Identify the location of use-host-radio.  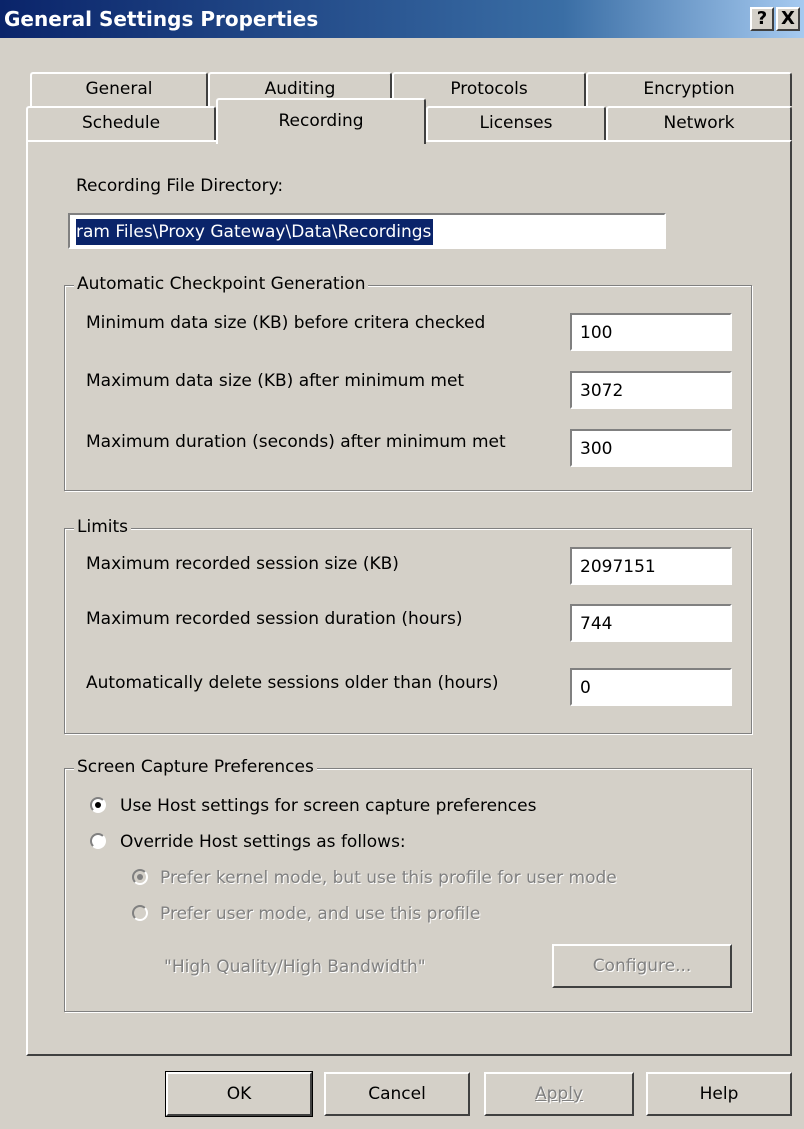
(98, 805).